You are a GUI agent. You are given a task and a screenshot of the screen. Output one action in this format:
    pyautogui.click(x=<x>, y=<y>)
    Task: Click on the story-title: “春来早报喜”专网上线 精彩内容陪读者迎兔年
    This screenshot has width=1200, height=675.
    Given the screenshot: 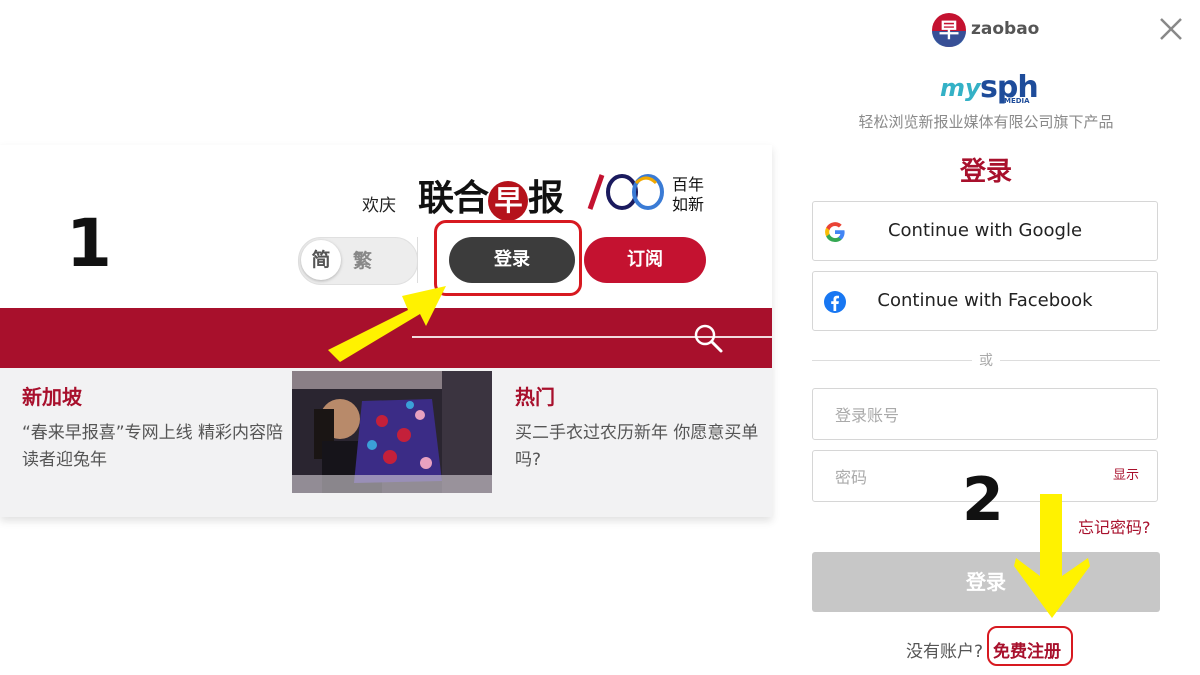 What is the action you would take?
    pyautogui.click(x=153, y=447)
    